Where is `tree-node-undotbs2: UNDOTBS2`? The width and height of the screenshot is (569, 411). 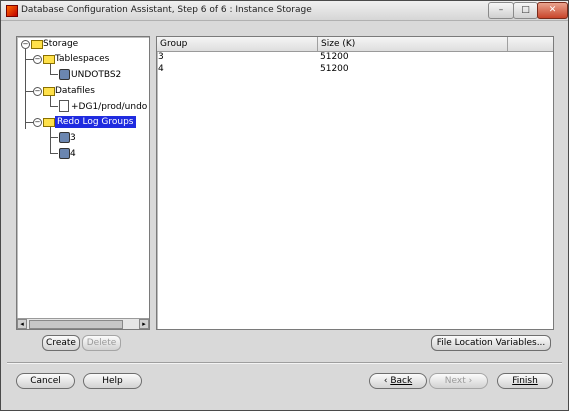
tree-node-undotbs2: UNDOTBS2 is located at coordinates (96, 75).